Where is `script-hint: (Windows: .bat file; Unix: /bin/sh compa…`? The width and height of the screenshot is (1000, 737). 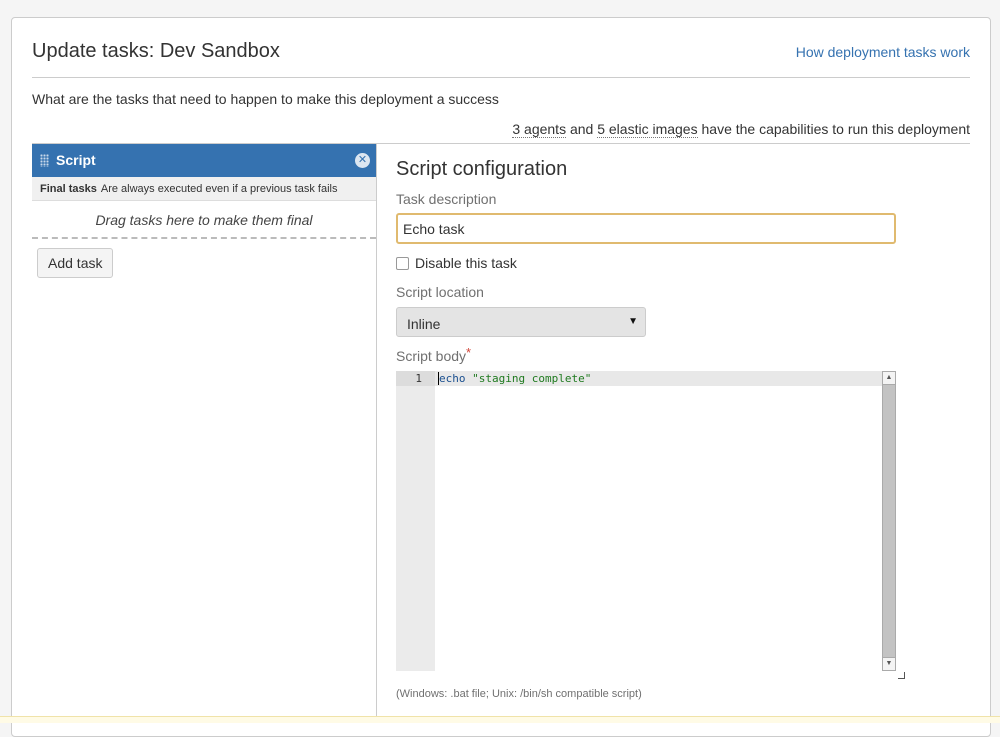
script-hint: (Windows: .bat file; Unix: /bin/sh compa… is located at coordinates (519, 694).